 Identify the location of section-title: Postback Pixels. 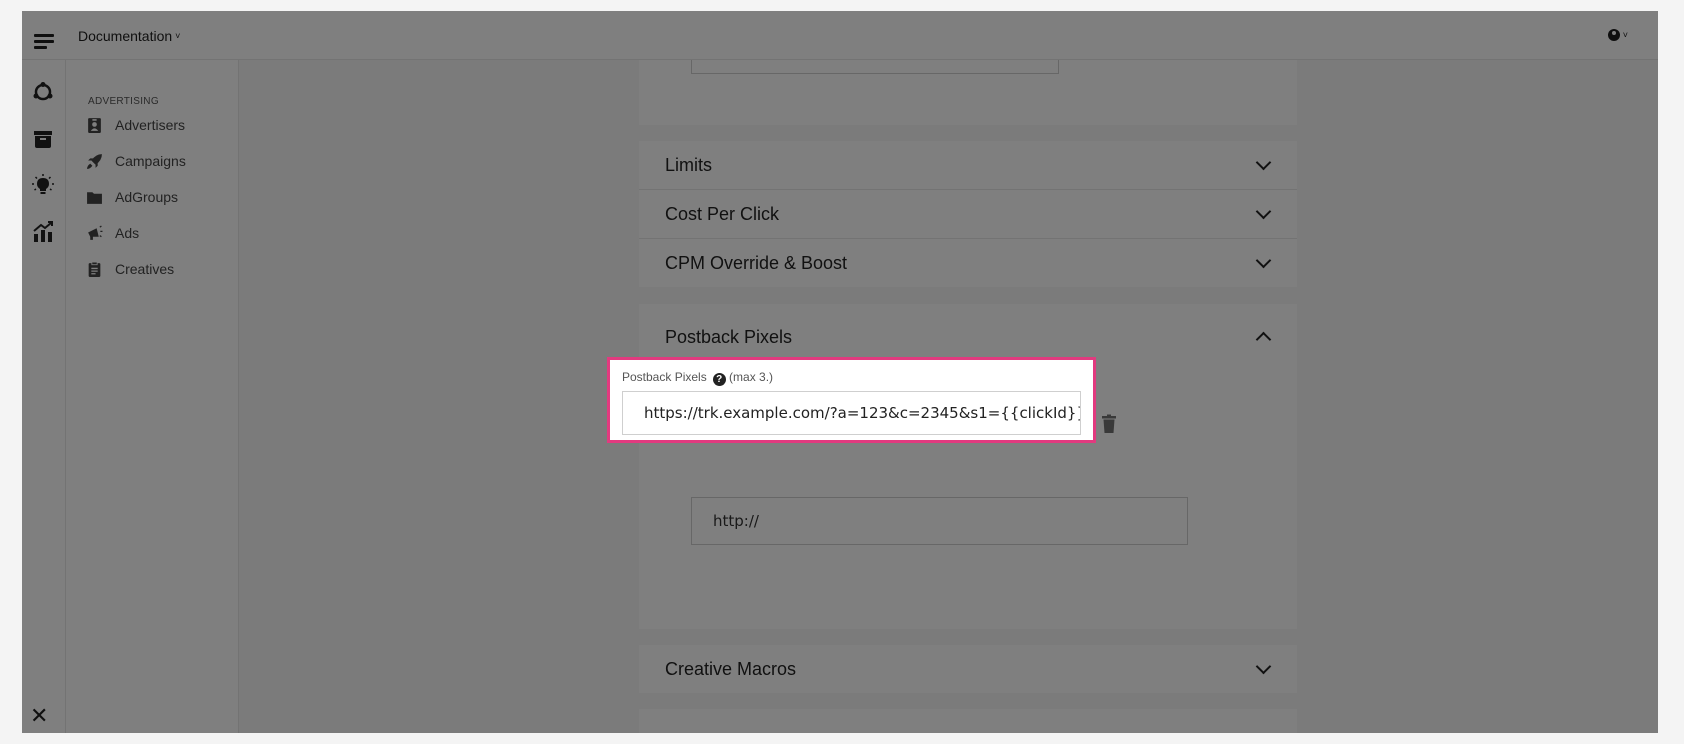
(729, 337).